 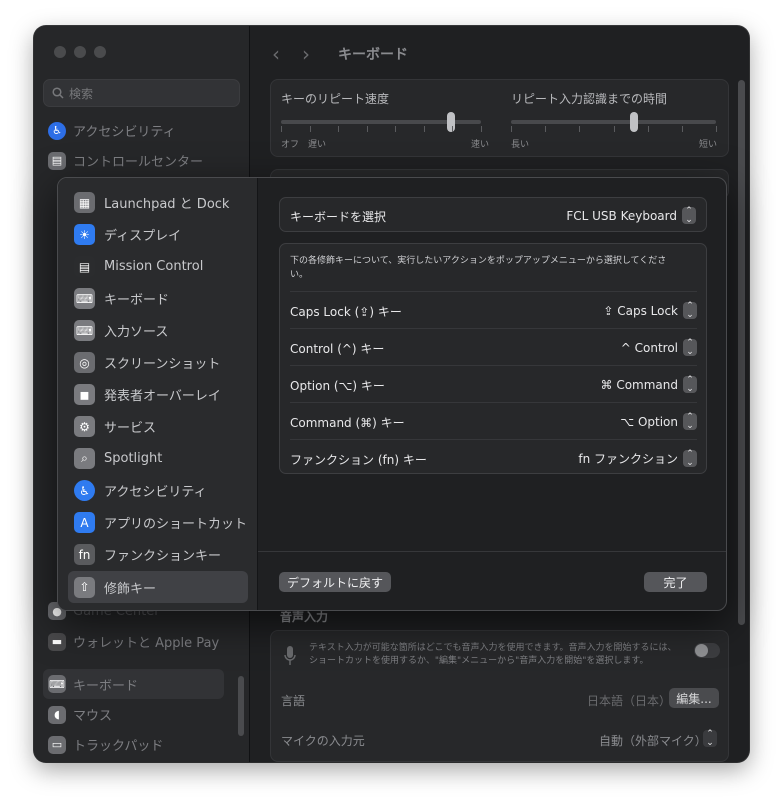 I want to click on restore-defaults-button: デフォルトに戻す, so click(x=335, y=582).